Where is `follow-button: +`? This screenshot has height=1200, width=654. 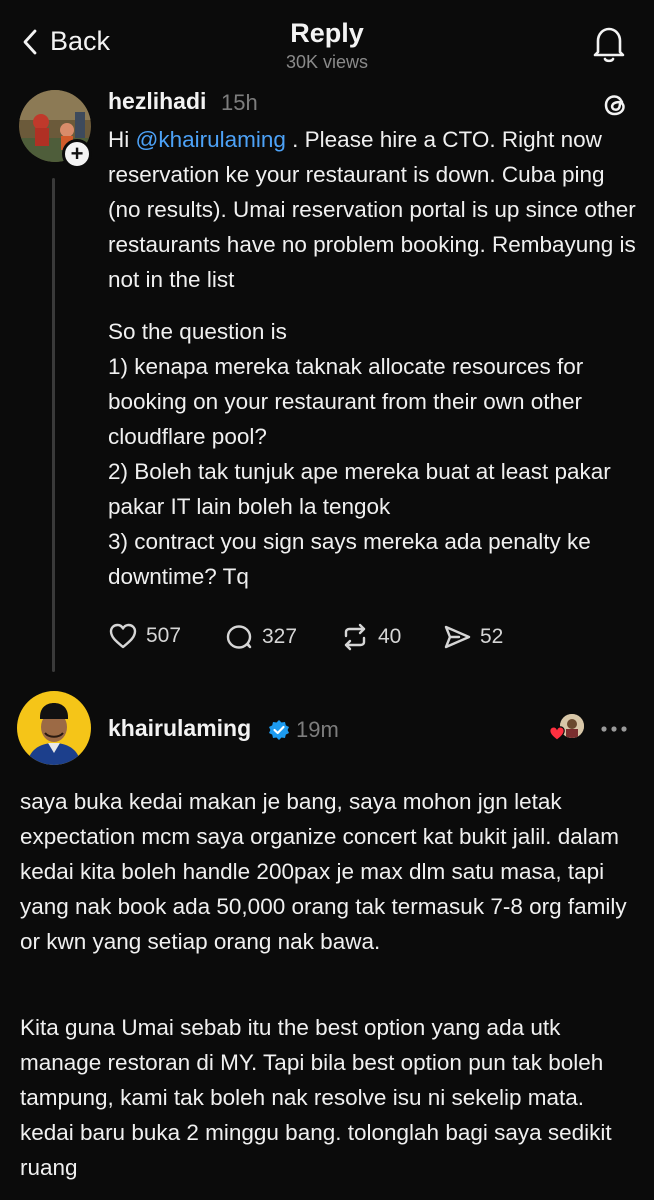 follow-button: + is located at coordinates (77, 154).